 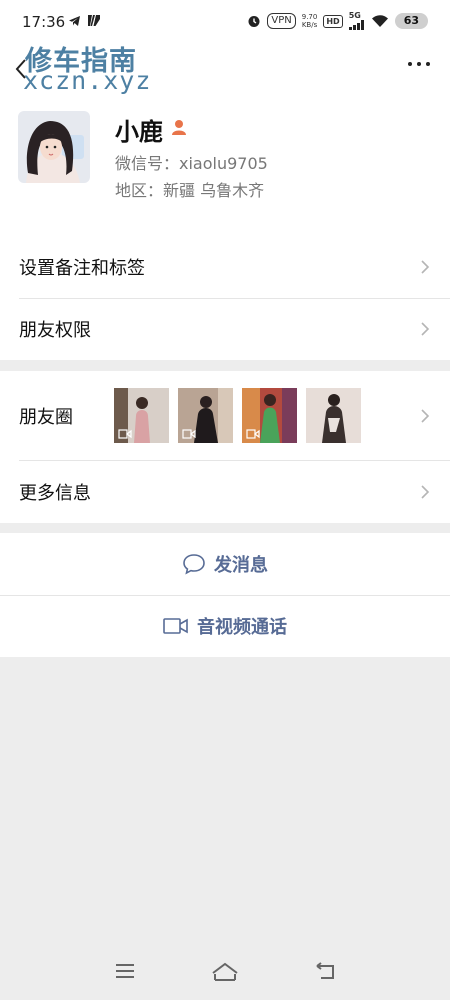 What do you see at coordinates (379, 21) in the screenshot?
I see `wifi-icon` at bounding box center [379, 21].